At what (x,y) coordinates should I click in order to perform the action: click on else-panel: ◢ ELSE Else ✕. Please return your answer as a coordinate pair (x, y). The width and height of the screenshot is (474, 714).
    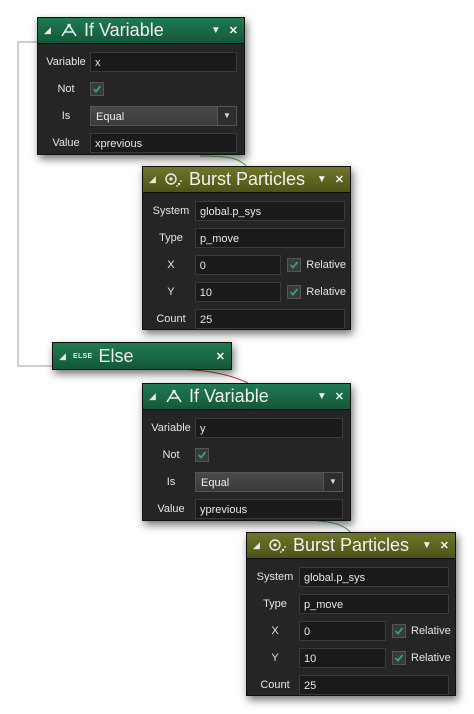
    Looking at the image, I should click on (142, 356).